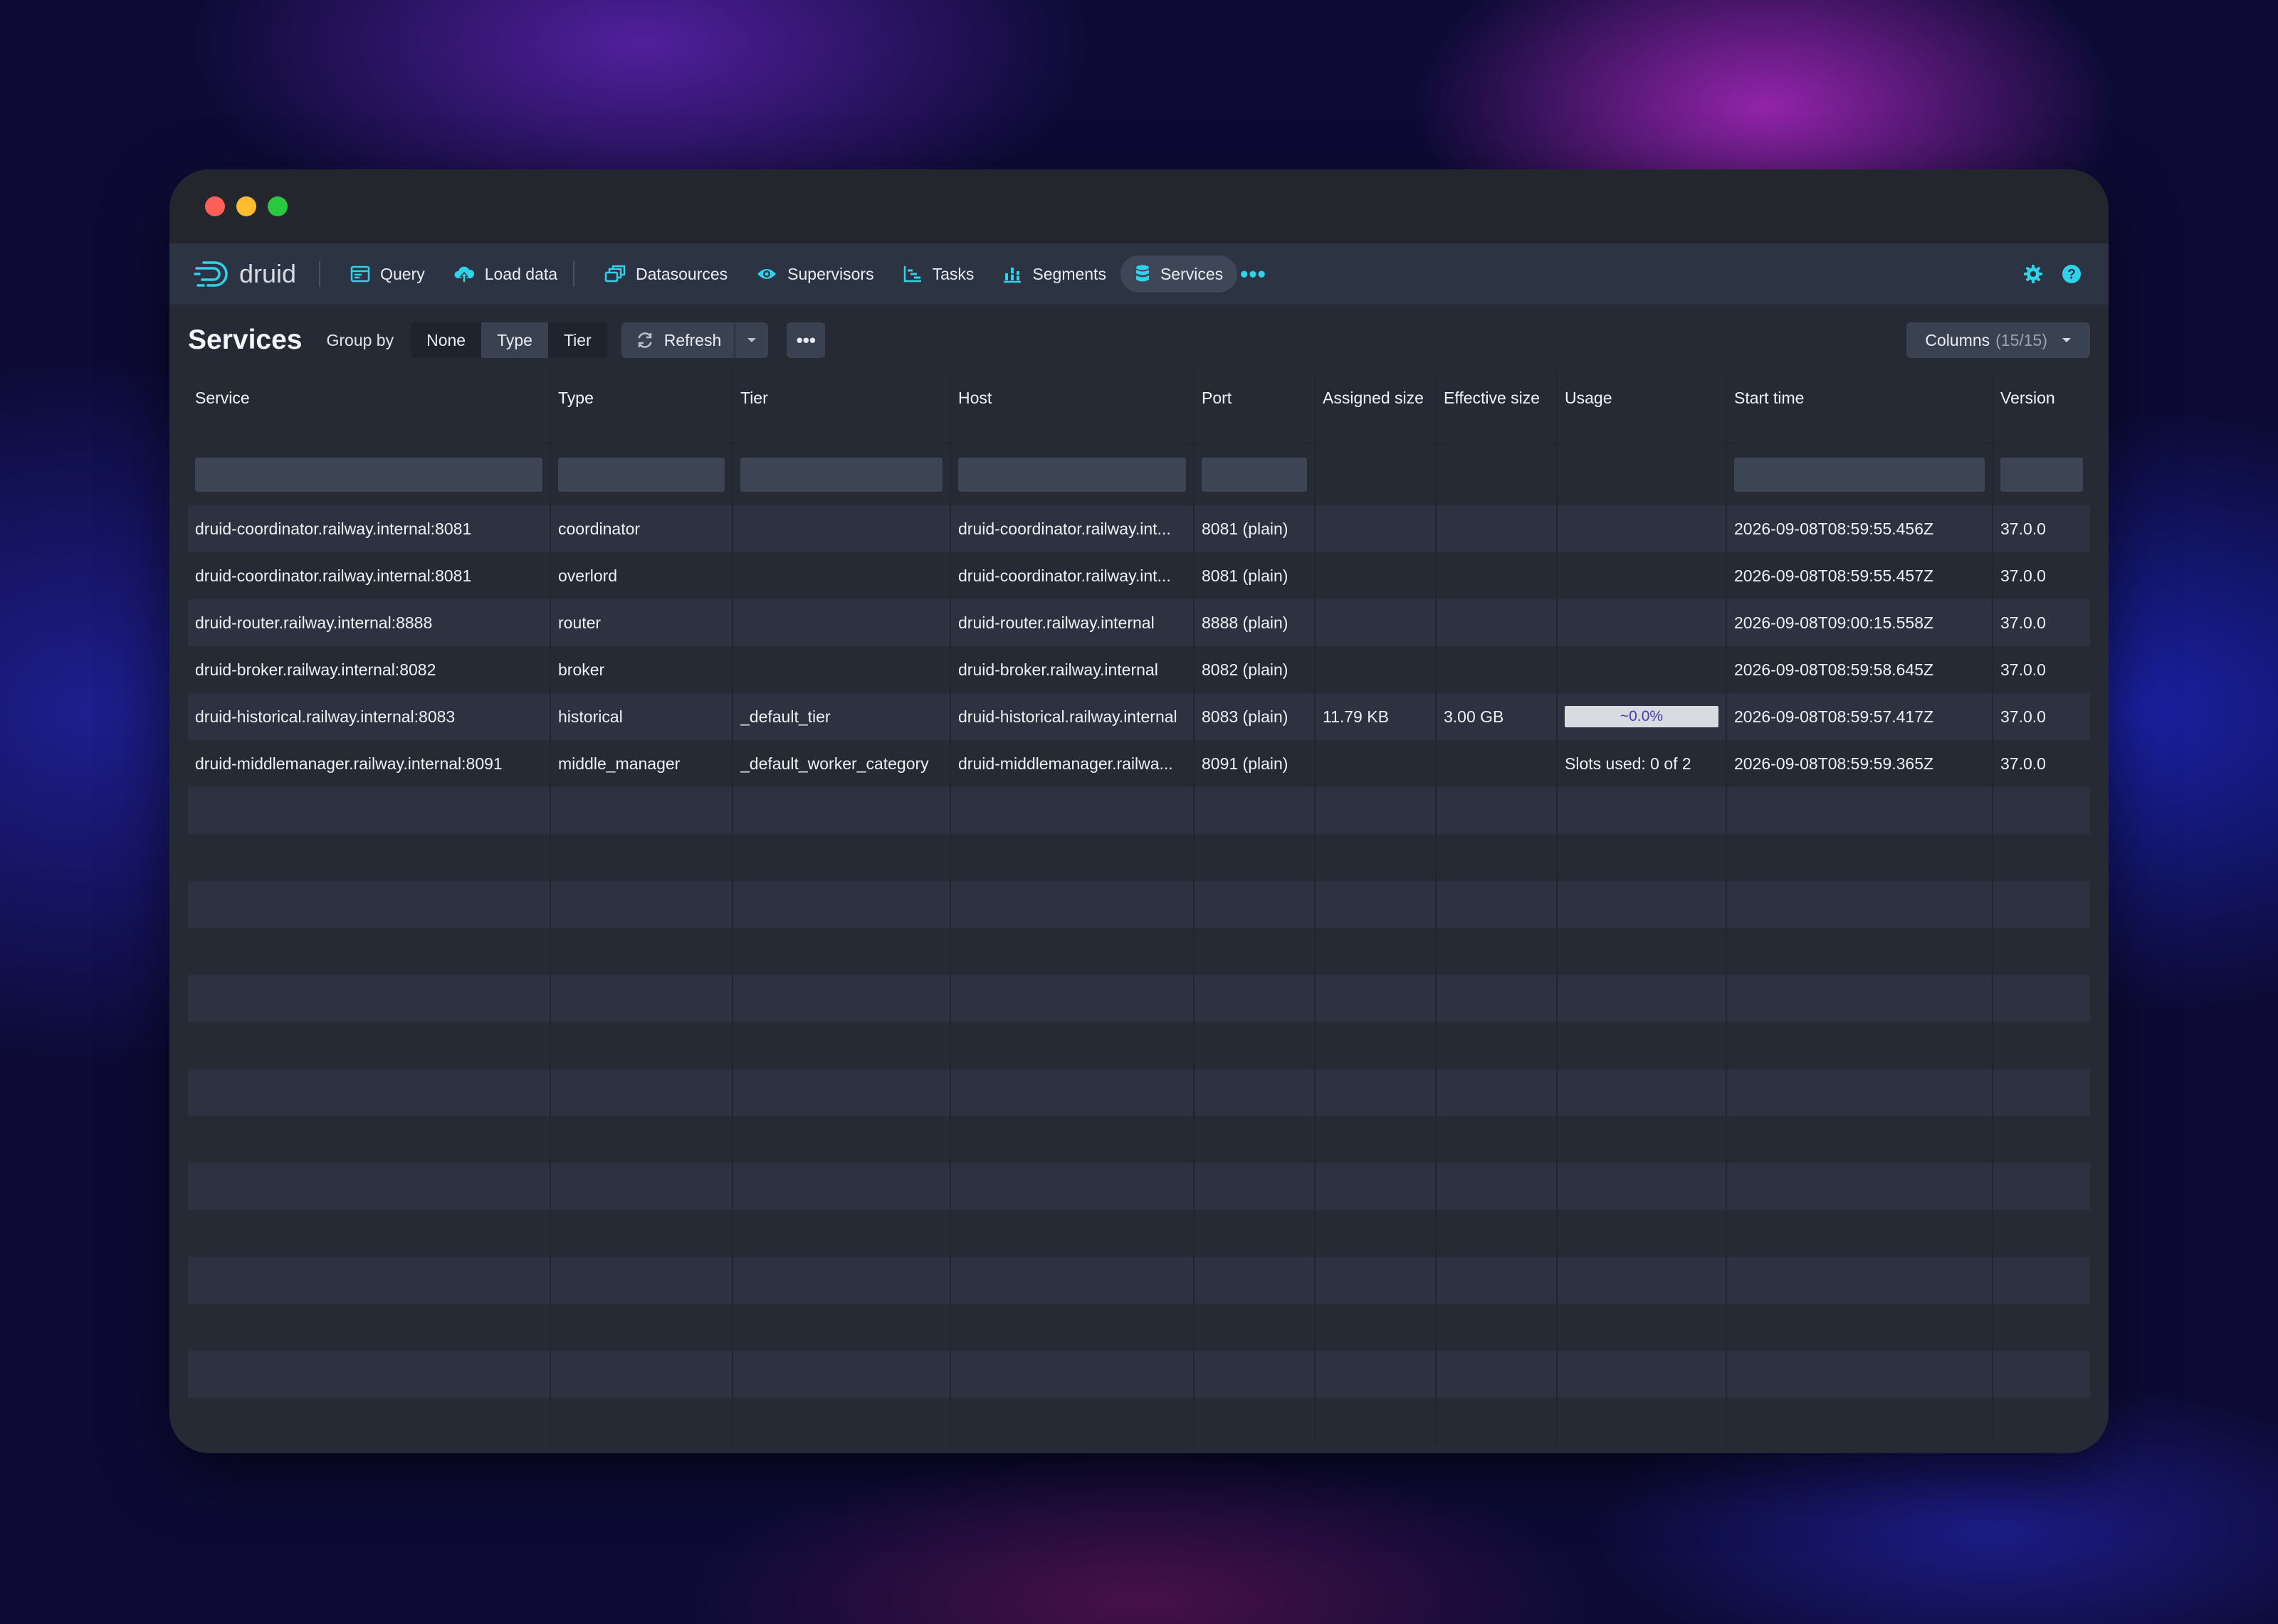 The image size is (2278, 1624). I want to click on more-actions-button: •••, so click(807, 340).